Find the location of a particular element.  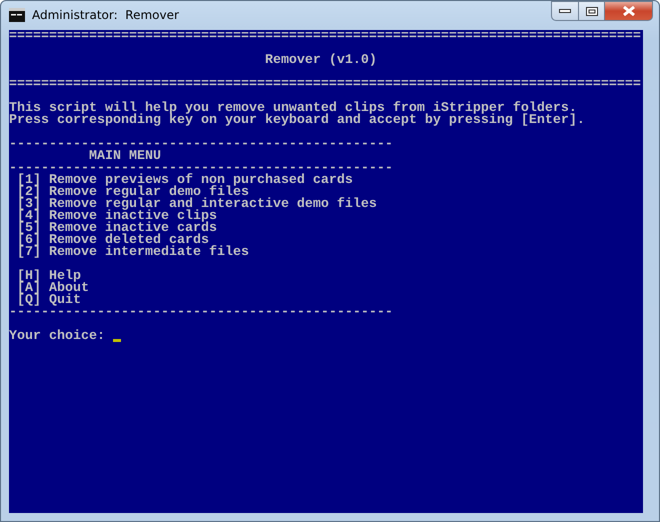

maximize-button is located at coordinates (591, 11).